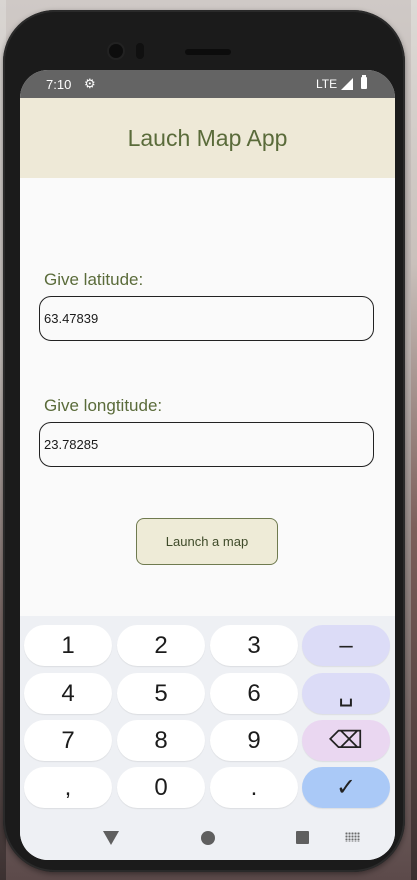  What do you see at coordinates (161, 693) in the screenshot?
I see `key-5: 5` at bounding box center [161, 693].